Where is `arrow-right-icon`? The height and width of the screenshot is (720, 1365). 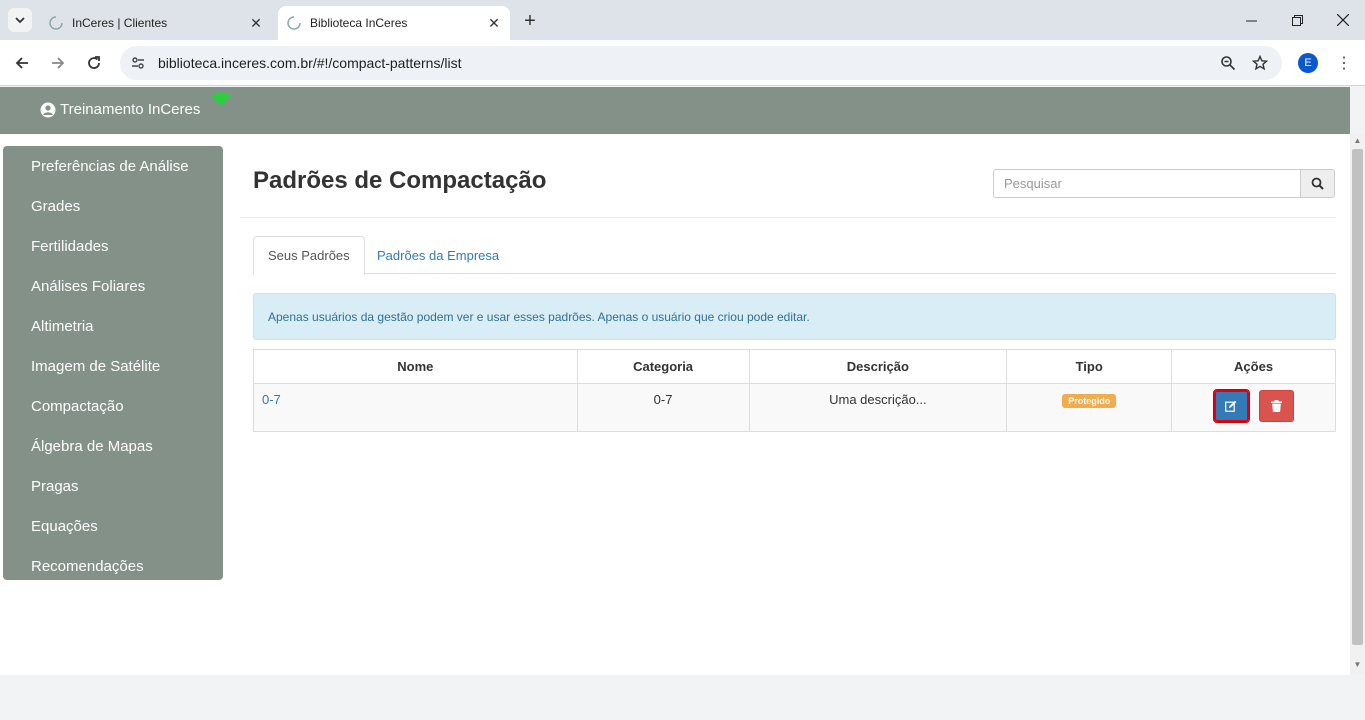
arrow-right-icon is located at coordinates (58, 63).